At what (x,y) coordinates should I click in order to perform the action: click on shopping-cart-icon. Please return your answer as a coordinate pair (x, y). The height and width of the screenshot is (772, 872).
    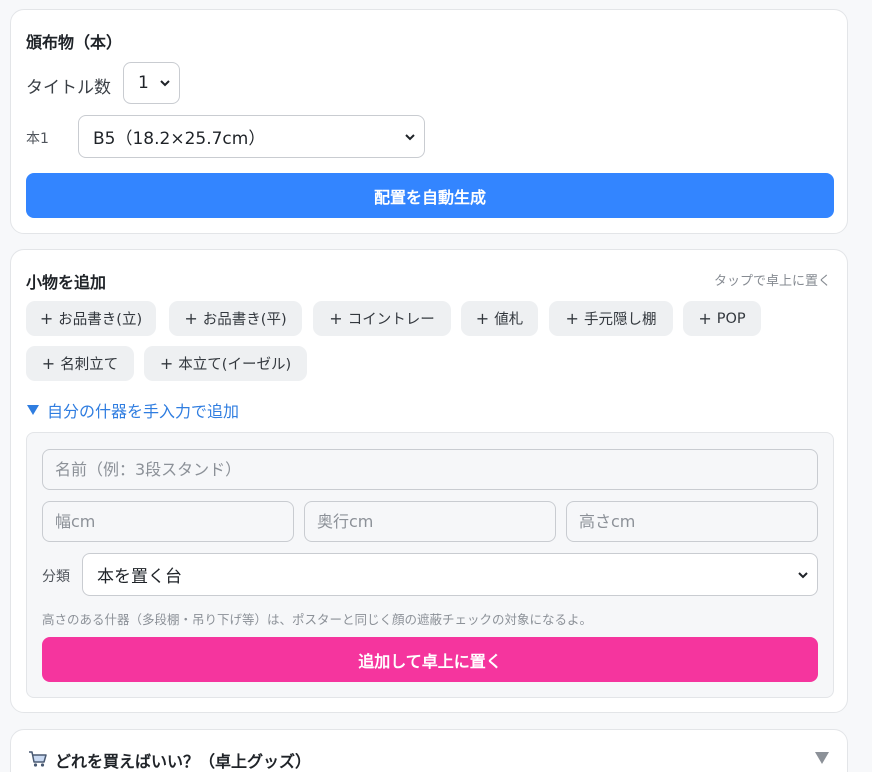
    Looking at the image, I should click on (38, 759).